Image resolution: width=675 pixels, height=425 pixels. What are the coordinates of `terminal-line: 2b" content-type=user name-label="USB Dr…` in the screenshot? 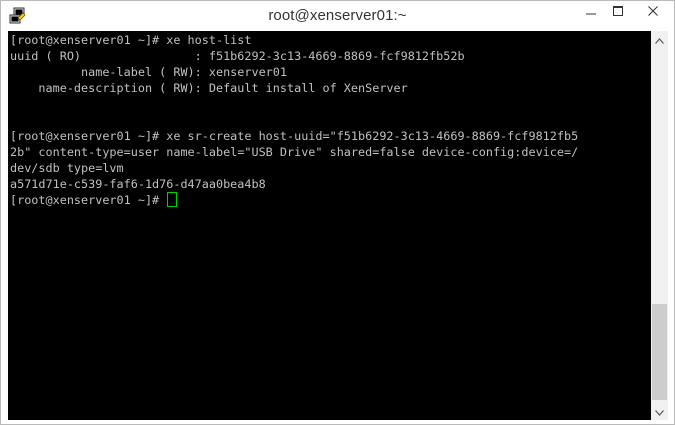 It's located at (294, 152).